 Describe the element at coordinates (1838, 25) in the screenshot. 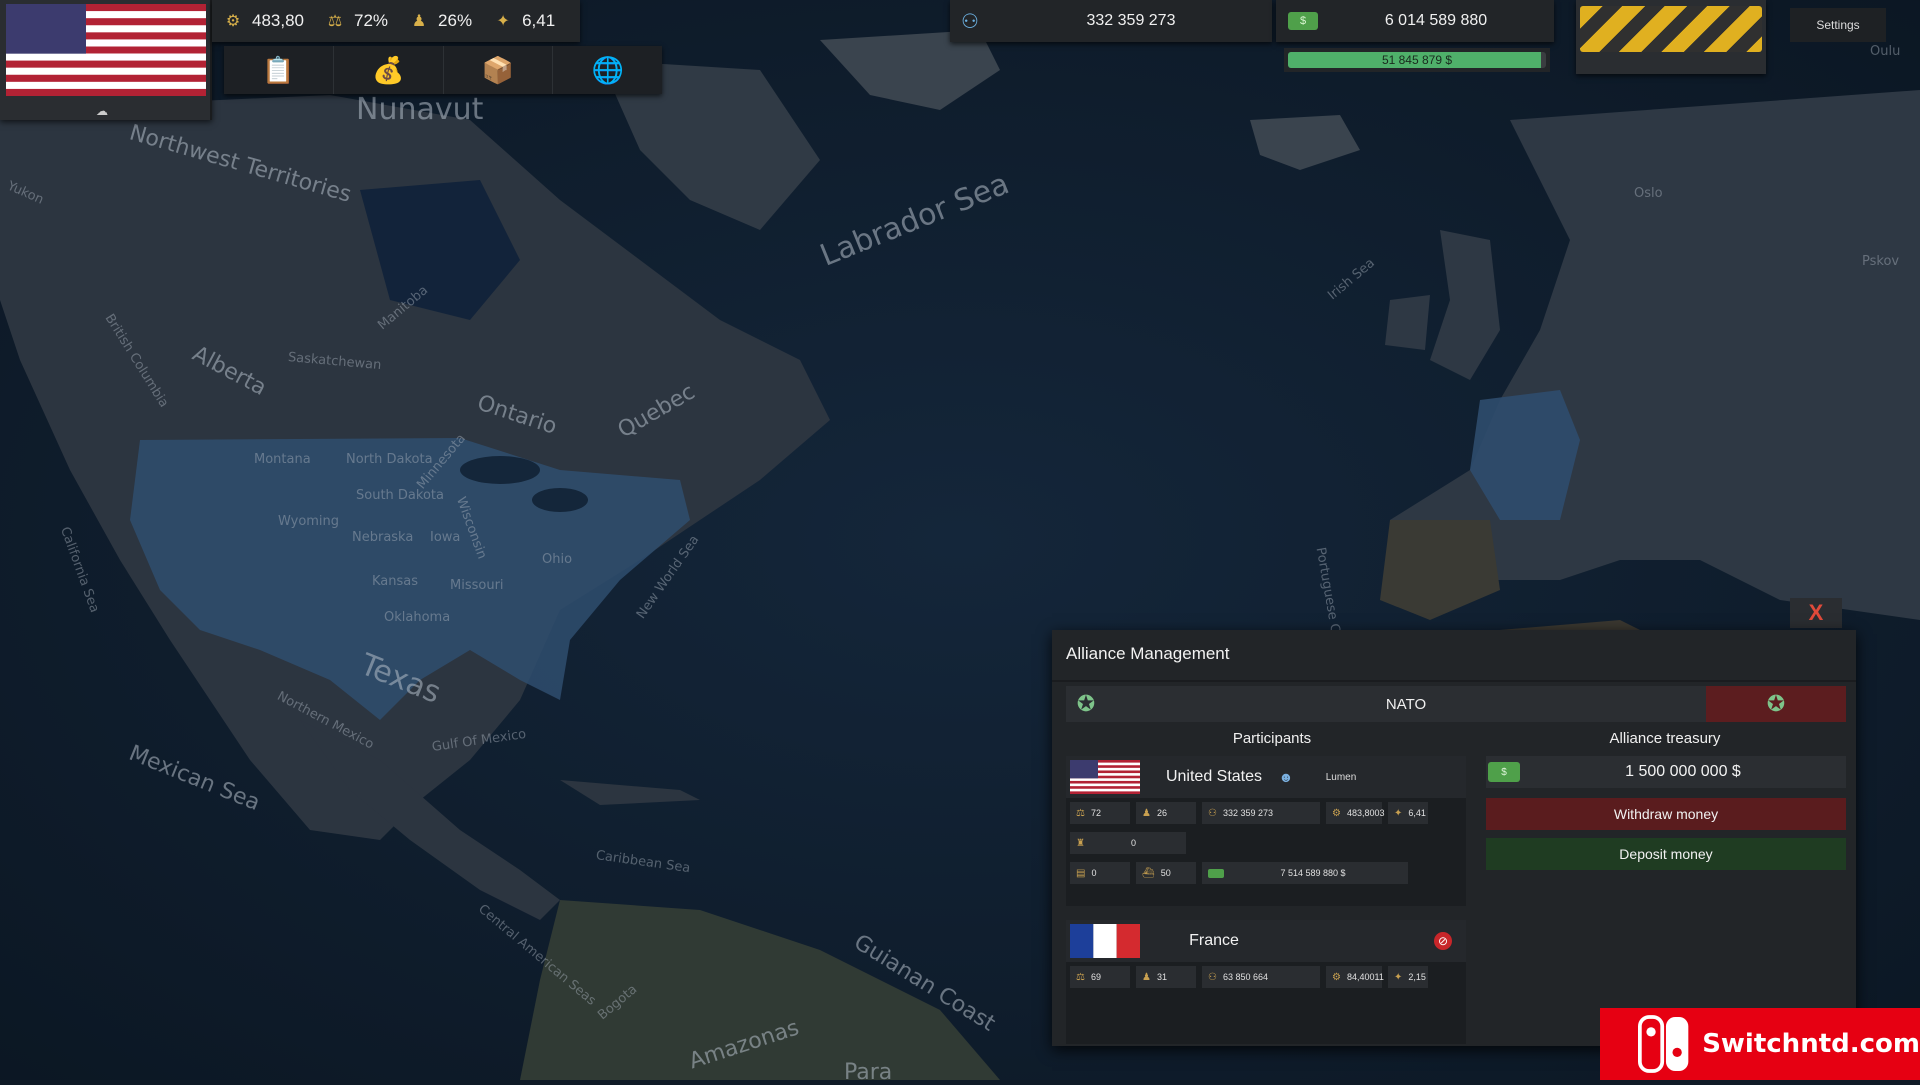

I see `settings-button: Settings` at that location.